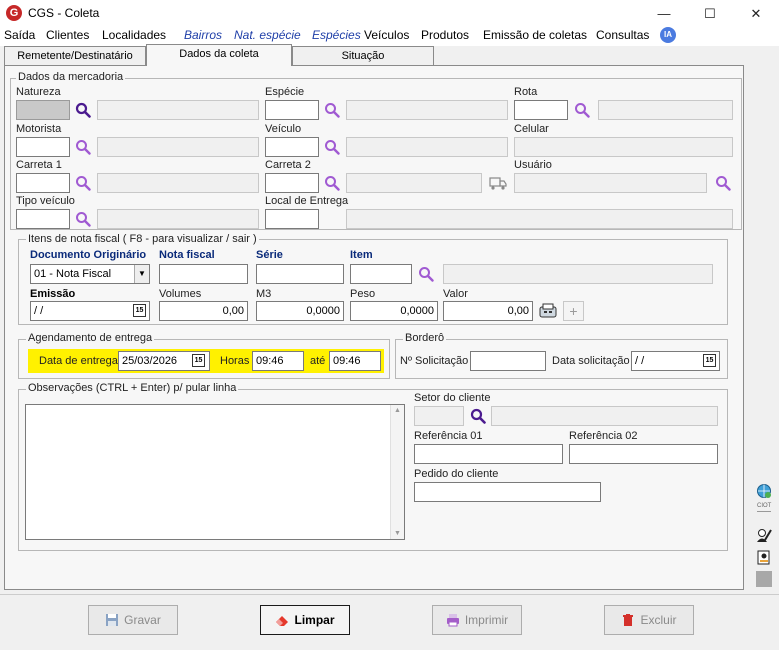 This screenshot has width=779, height=650. What do you see at coordinates (355, 361) in the screenshot?
I see `ate-input: 09:46` at bounding box center [355, 361].